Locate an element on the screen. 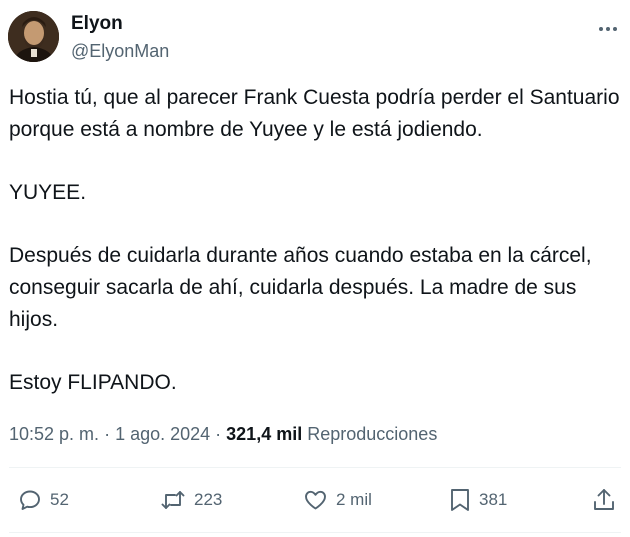 The width and height of the screenshot is (630, 537). like-count: 2 mil is located at coordinates (354, 499).